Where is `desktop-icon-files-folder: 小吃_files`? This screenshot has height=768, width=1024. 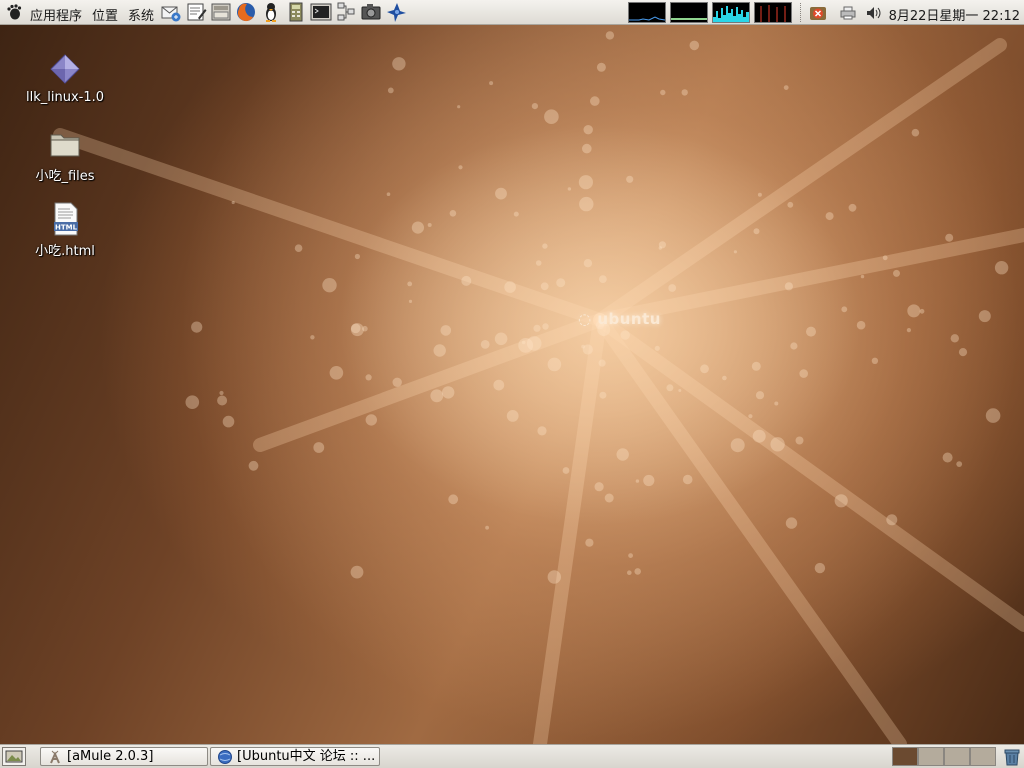 desktop-icon-files-folder: 小吃_files is located at coordinates (65, 155).